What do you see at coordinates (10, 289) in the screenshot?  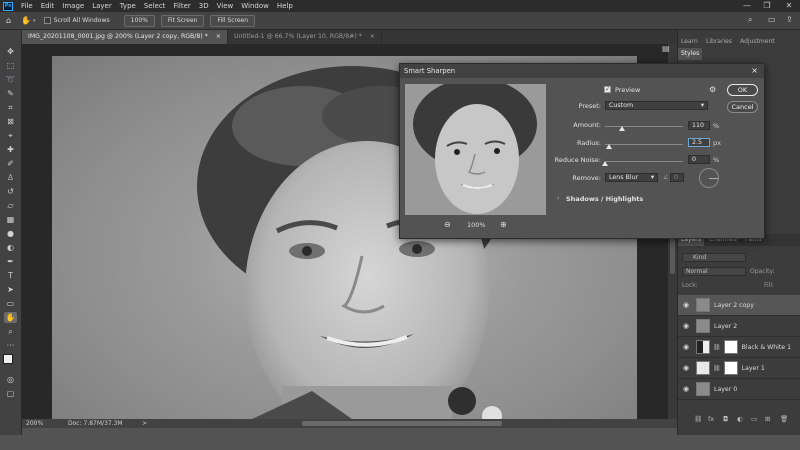 I see `path-selection-tool-icon: ➤` at bounding box center [10, 289].